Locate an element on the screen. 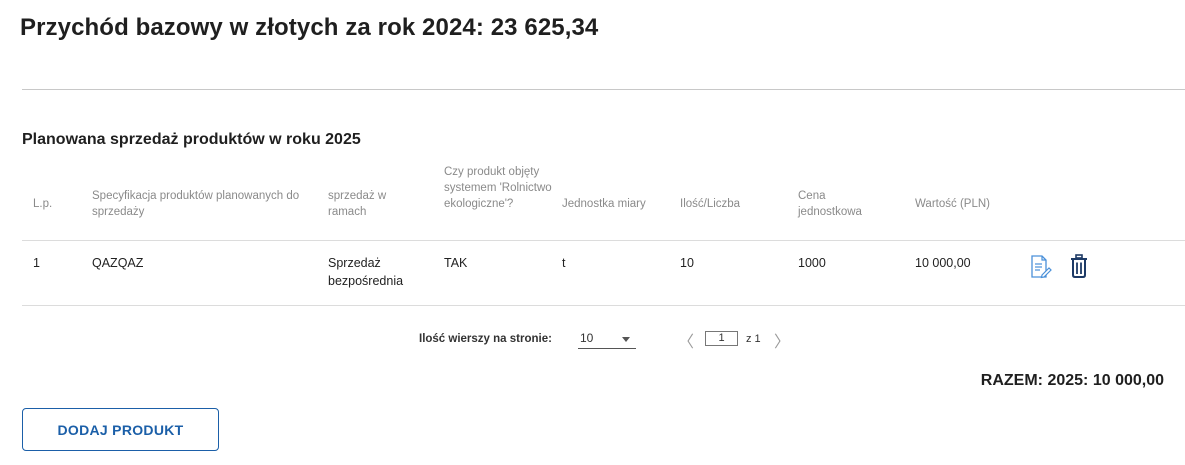 The height and width of the screenshot is (465, 1185). cell-value: 10 000,00 is located at coordinates (943, 263).